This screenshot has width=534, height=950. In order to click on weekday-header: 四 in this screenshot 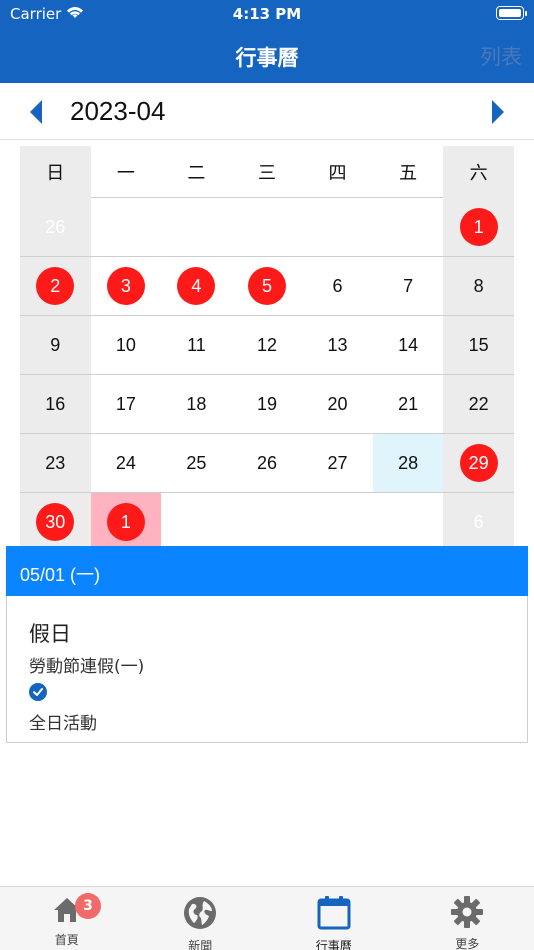, I will do `click(337, 173)`.